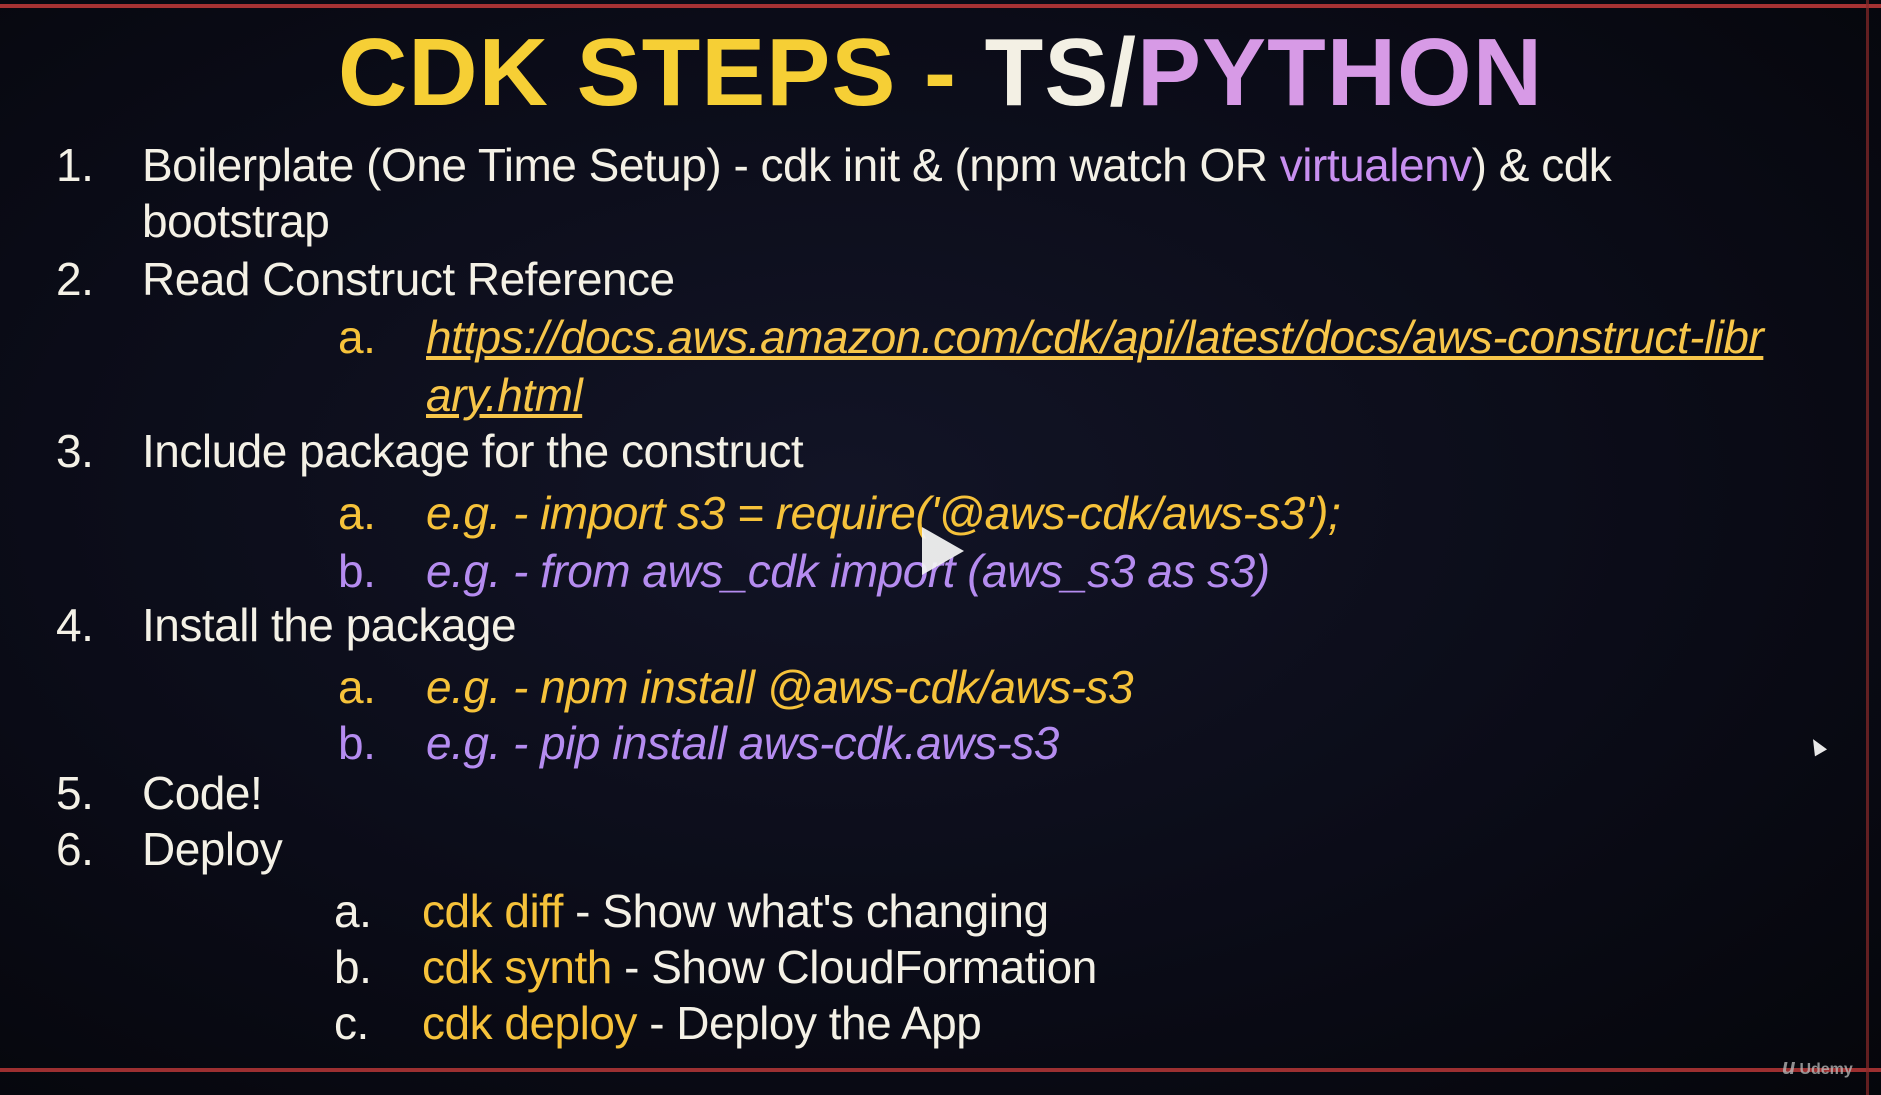 Image resolution: width=1881 pixels, height=1095 pixels. I want to click on command-cdk-diff: cdk diff, so click(492, 911).